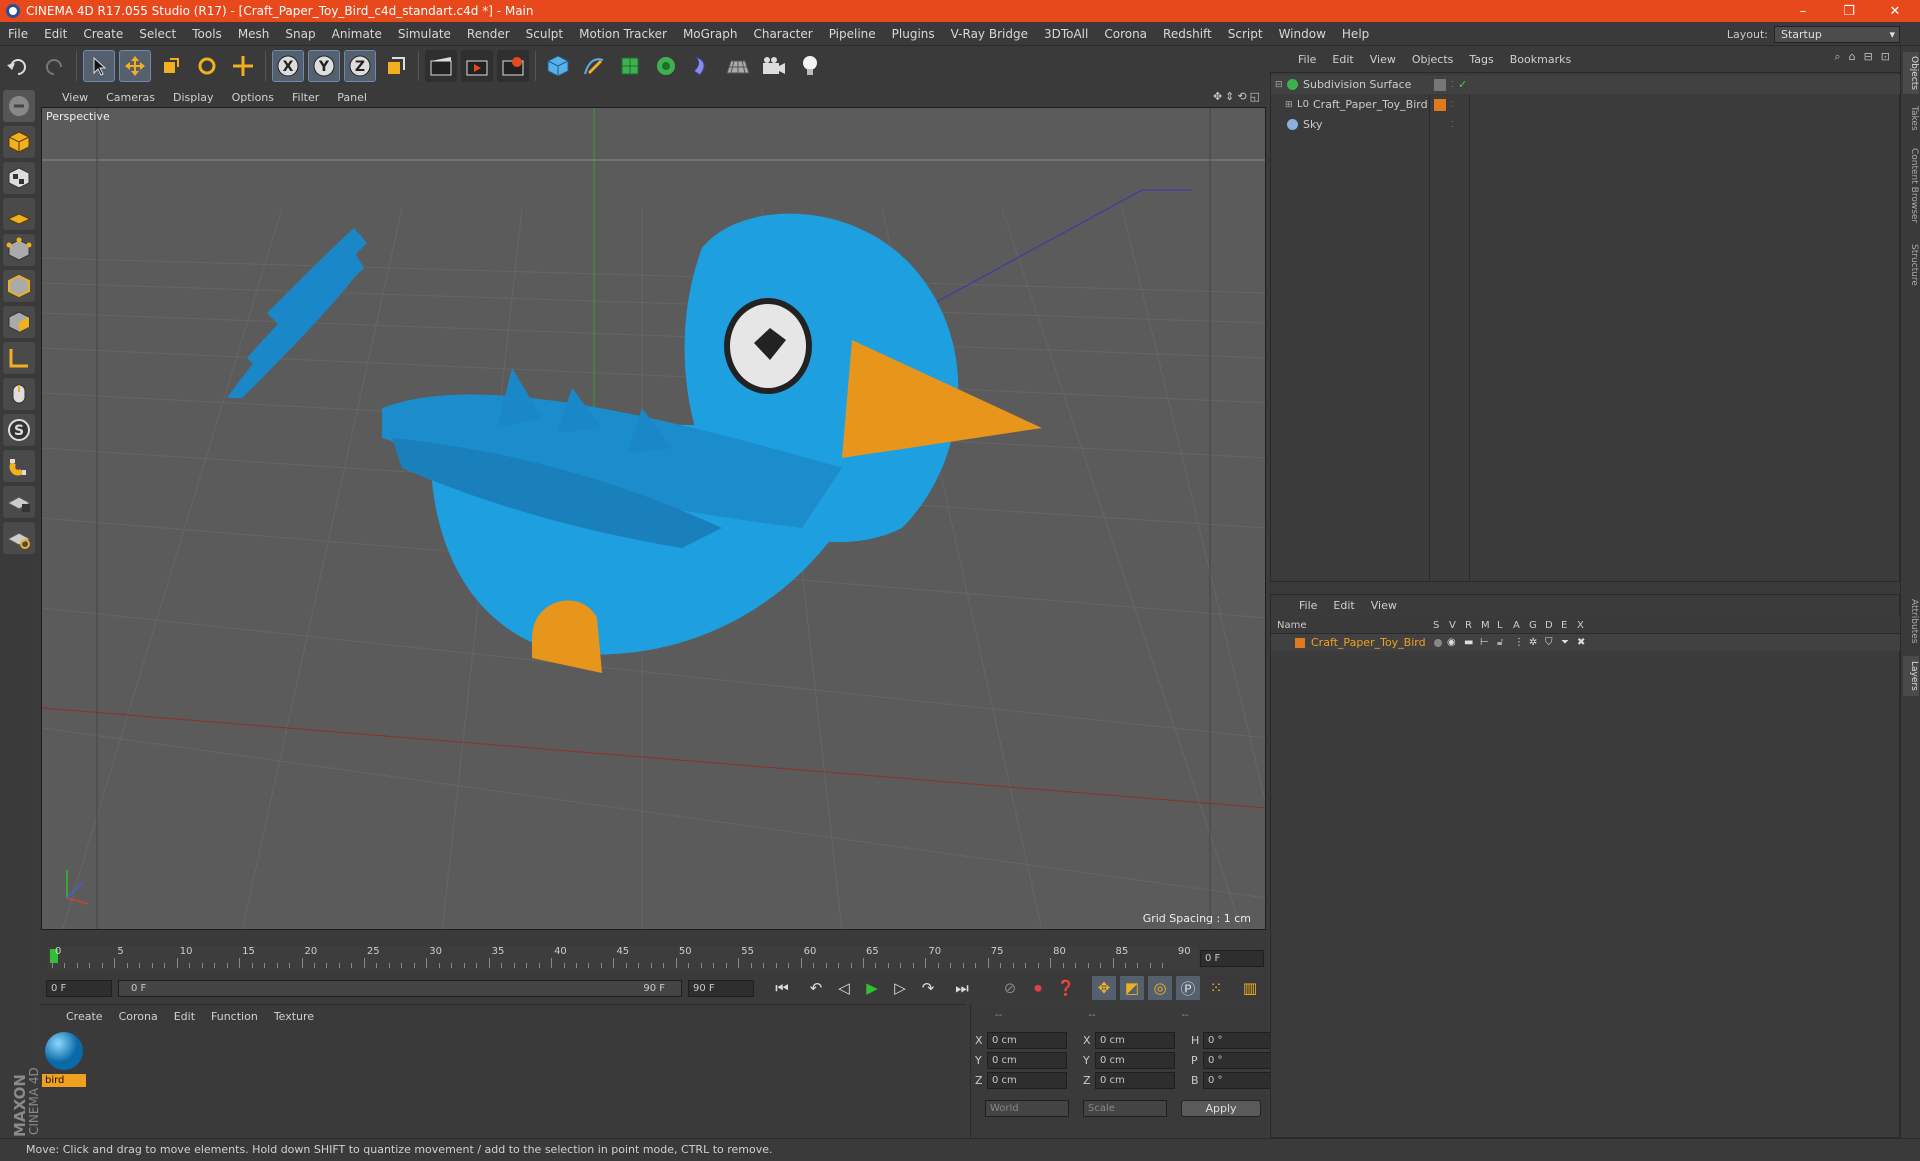  What do you see at coordinates (1216, 988) in the screenshot?
I see `point-level-key-button: ⁙` at bounding box center [1216, 988].